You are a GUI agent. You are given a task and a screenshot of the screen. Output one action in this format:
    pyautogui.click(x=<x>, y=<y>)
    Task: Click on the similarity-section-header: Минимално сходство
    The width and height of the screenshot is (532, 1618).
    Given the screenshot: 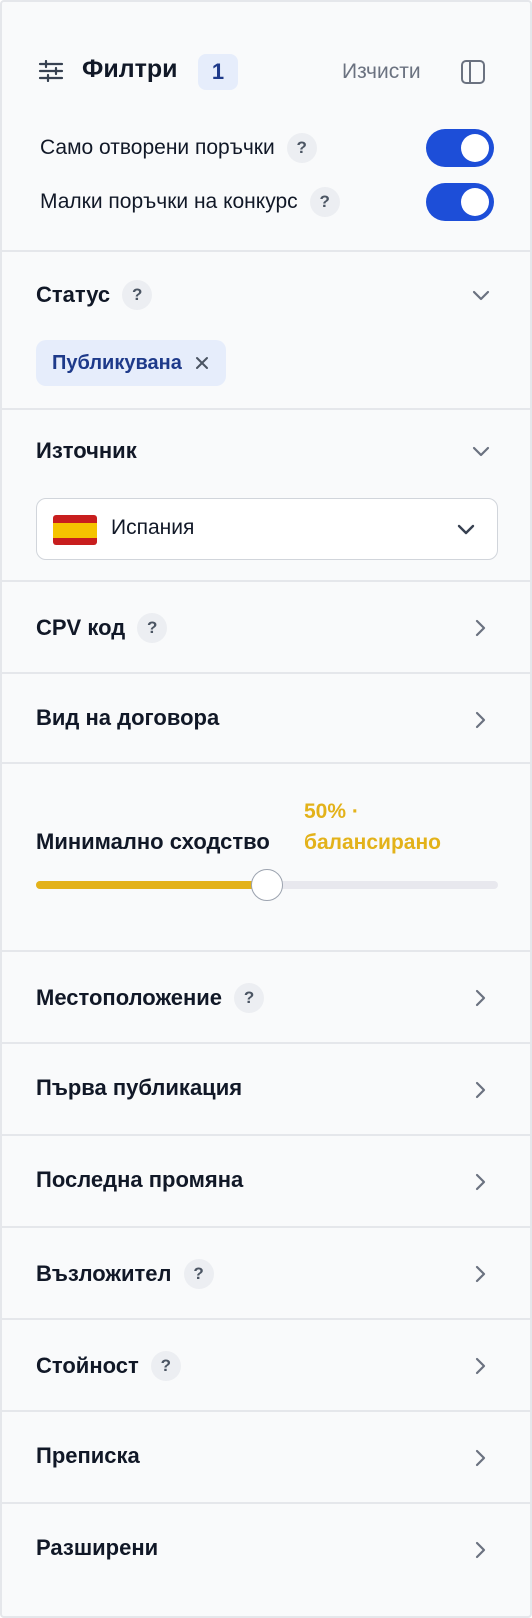 What is the action you would take?
    pyautogui.click(x=153, y=842)
    